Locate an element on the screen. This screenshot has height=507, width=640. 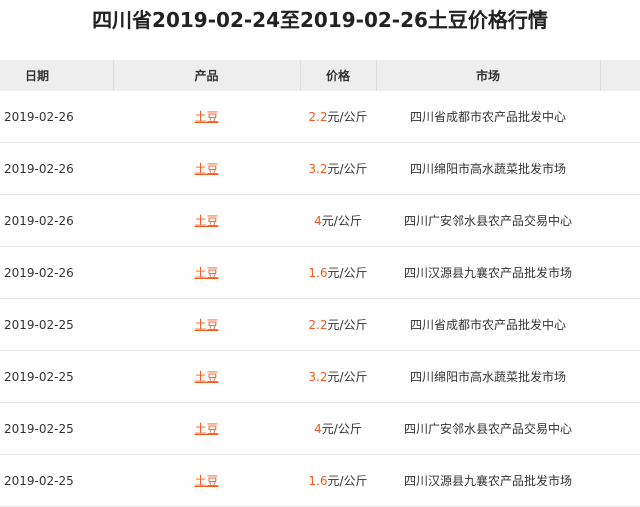
column-header-spacer is located at coordinates (620, 75).